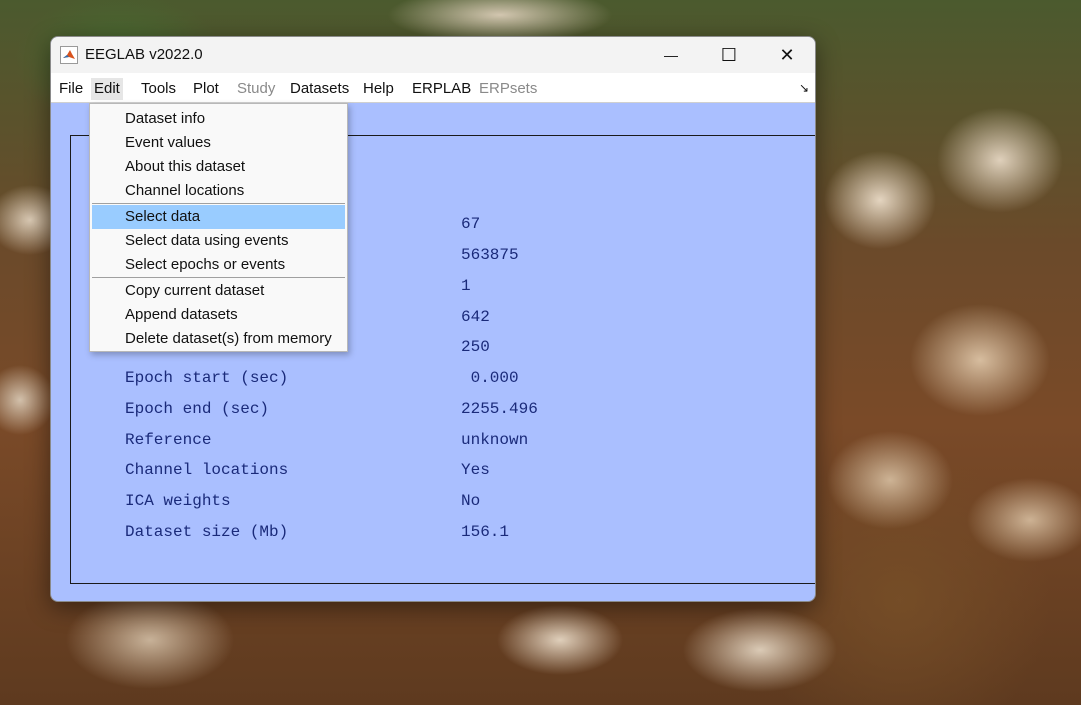 The height and width of the screenshot is (705, 1081). I want to click on menu-datasets: Datasets, so click(319, 89).